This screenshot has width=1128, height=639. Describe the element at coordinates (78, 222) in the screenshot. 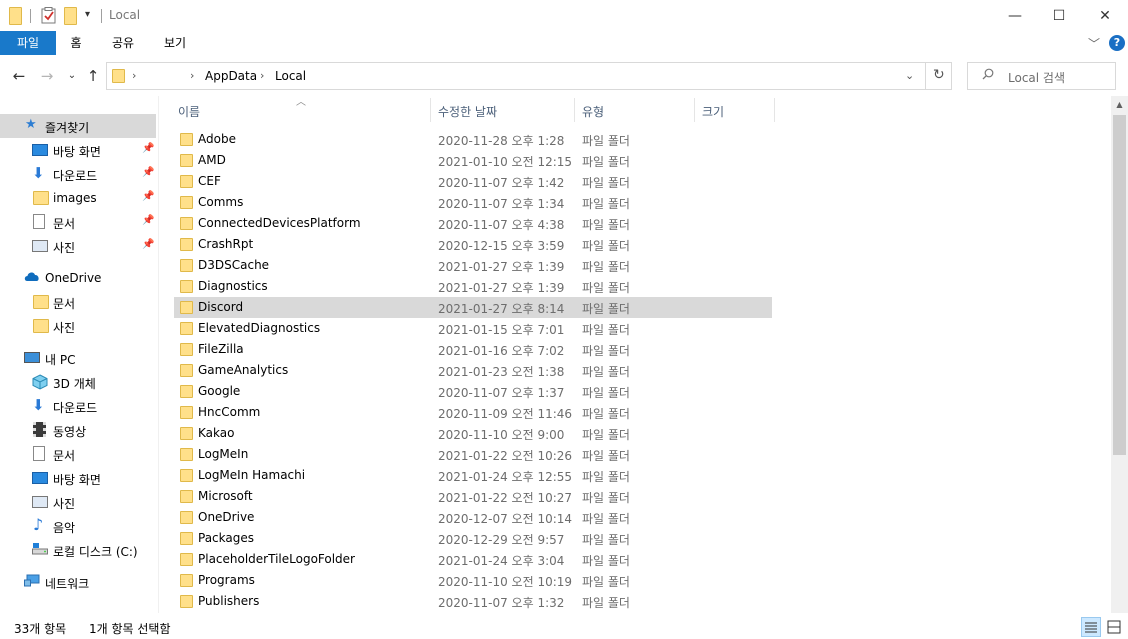

I see `sidebar-item-documents: 문서 📌` at that location.